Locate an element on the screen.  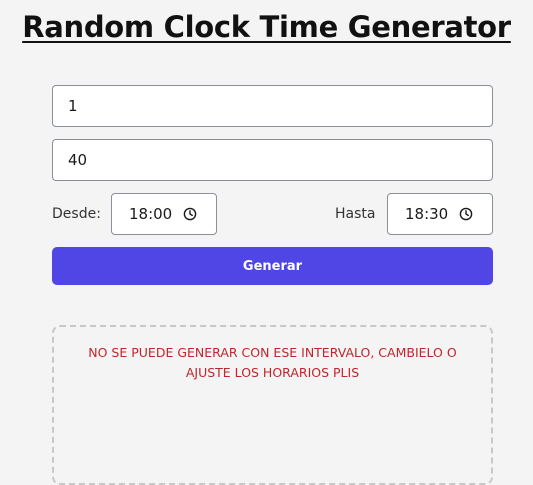
count-input is located at coordinates (272, 106).